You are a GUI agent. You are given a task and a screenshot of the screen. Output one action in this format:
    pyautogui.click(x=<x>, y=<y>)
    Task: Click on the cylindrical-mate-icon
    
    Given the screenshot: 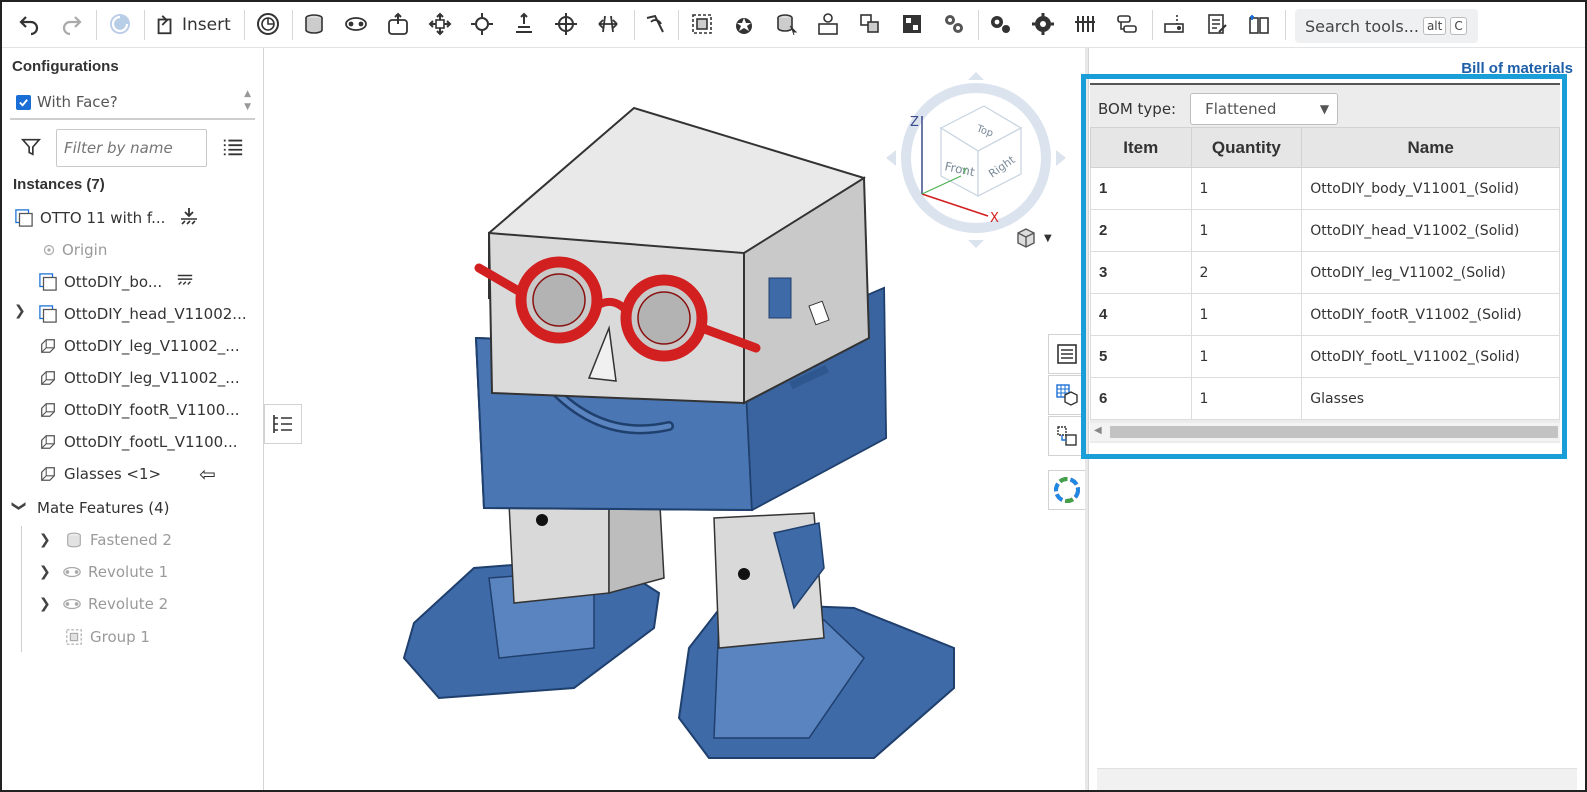 What is the action you would take?
    pyautogui.click(x=566, y=24)
    